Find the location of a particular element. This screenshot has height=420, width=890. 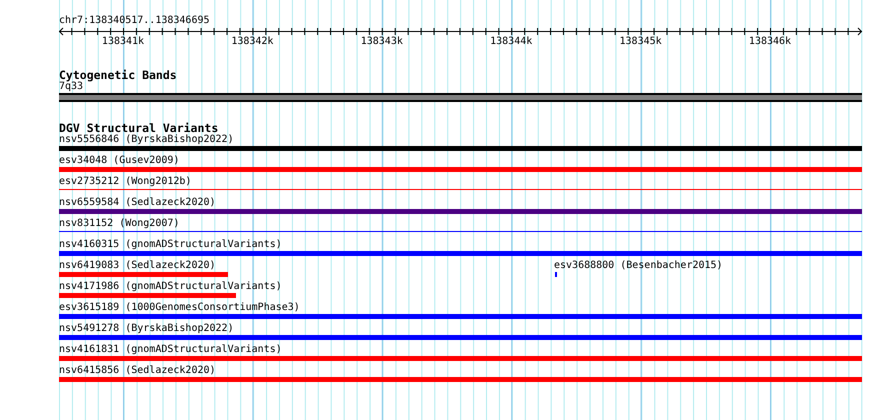

tick-label: 138343k is located at coordinates (381, 42).